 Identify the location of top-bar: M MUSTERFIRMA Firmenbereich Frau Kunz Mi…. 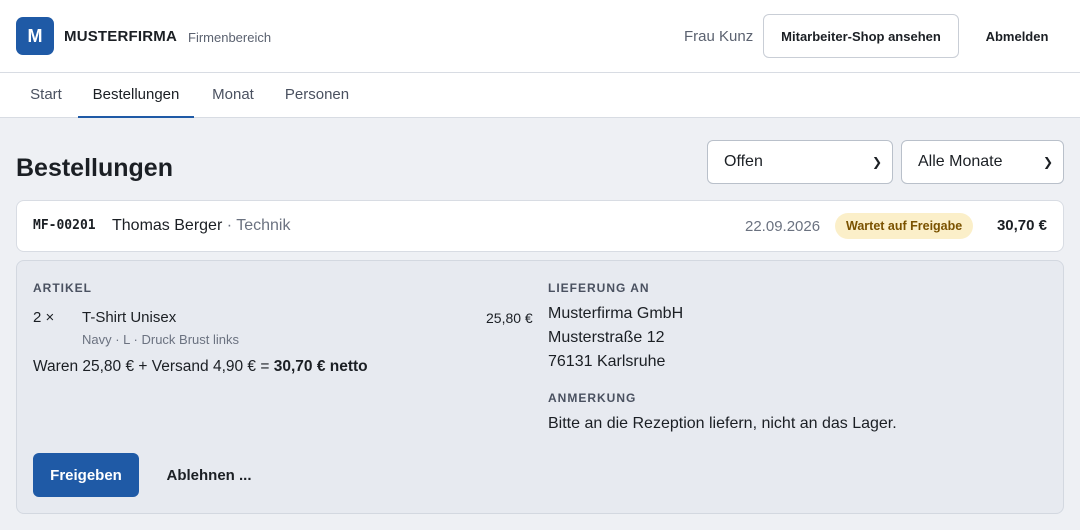
(540, 36).